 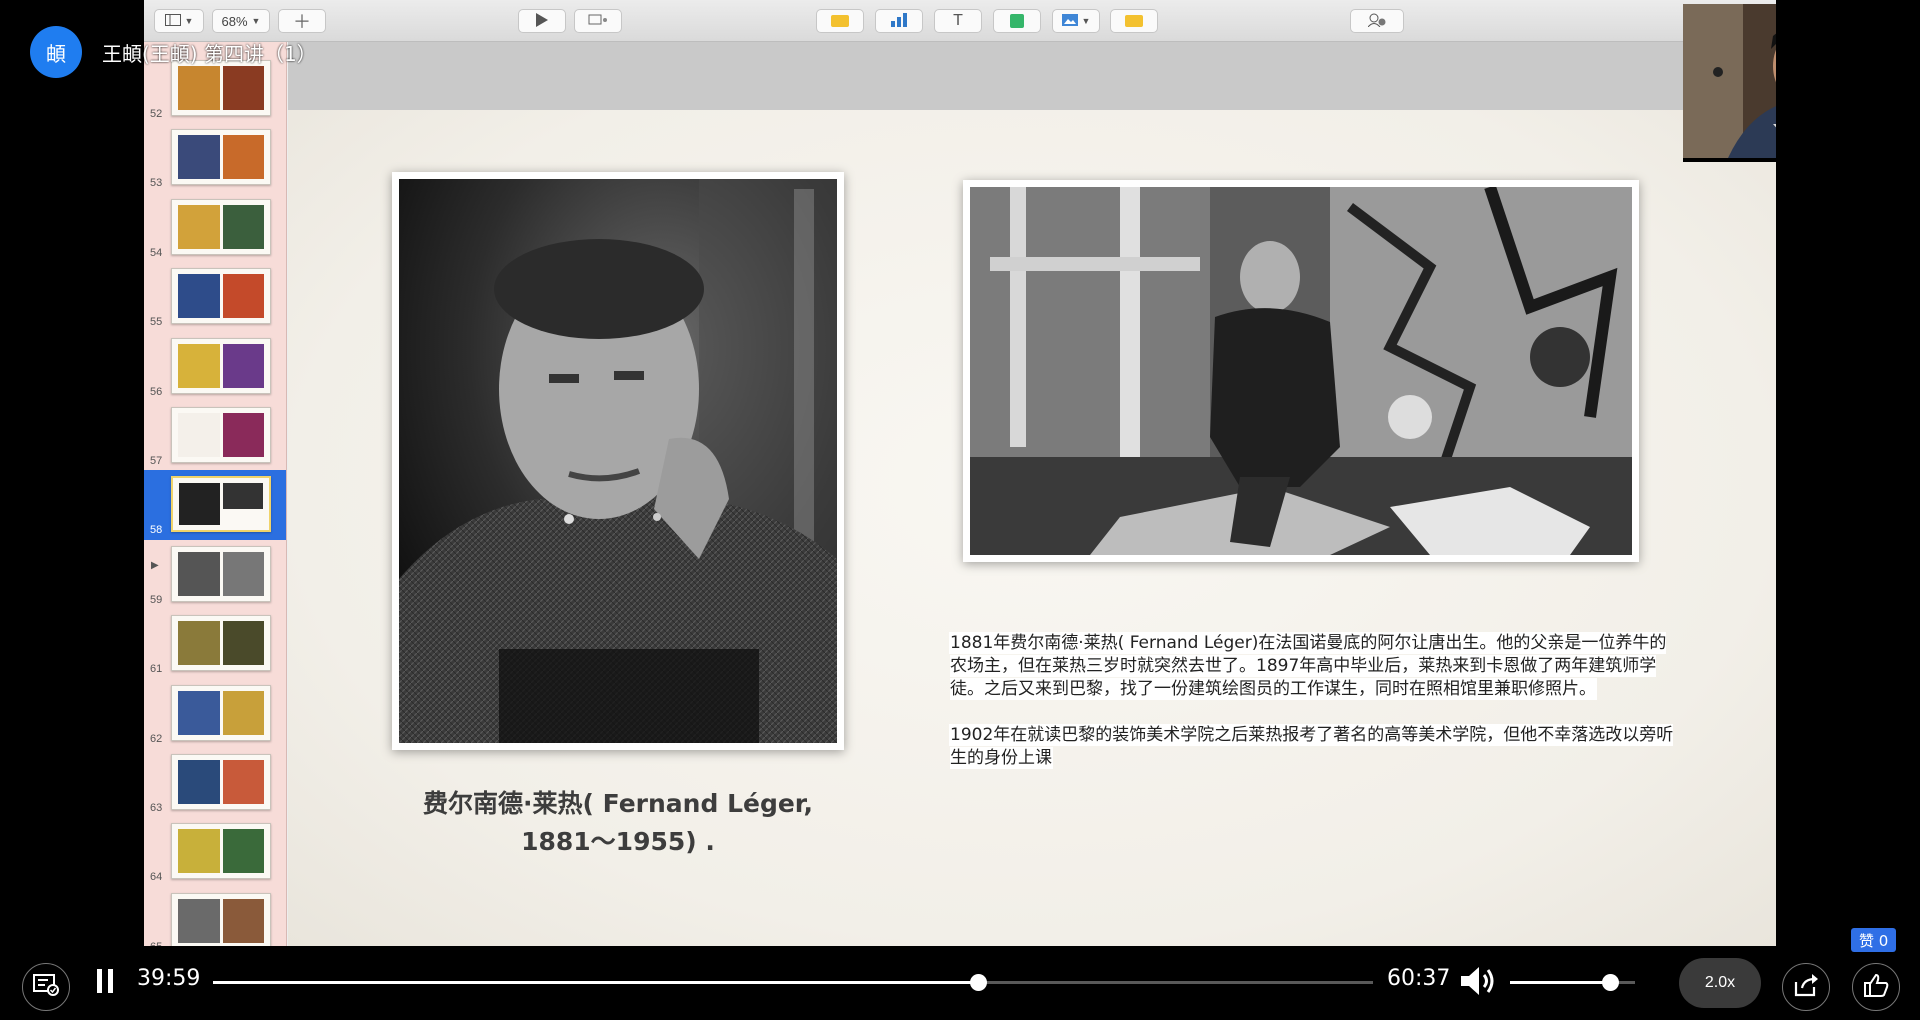 What do you see at coordinates (215, 297) in the screenshot?
I see `navigator-slide-55: 55` at bounding box center [215, 297].